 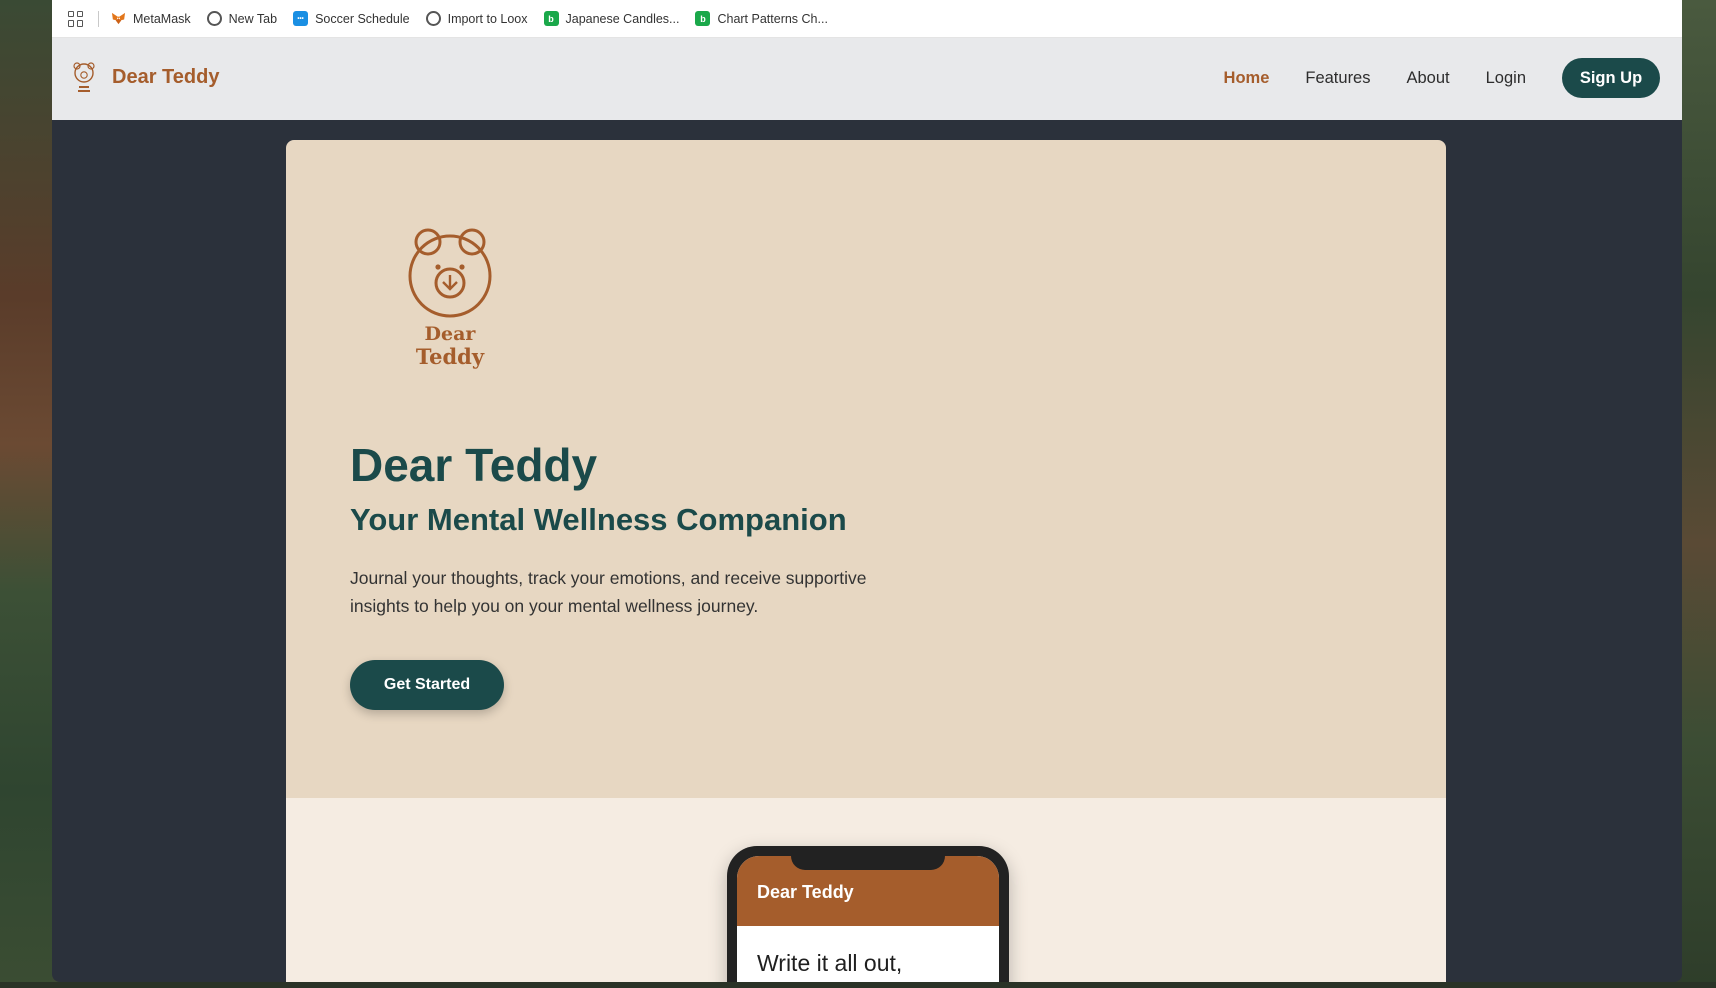 I want to click on nav-link-about: About, so click(x=1428, y=78).